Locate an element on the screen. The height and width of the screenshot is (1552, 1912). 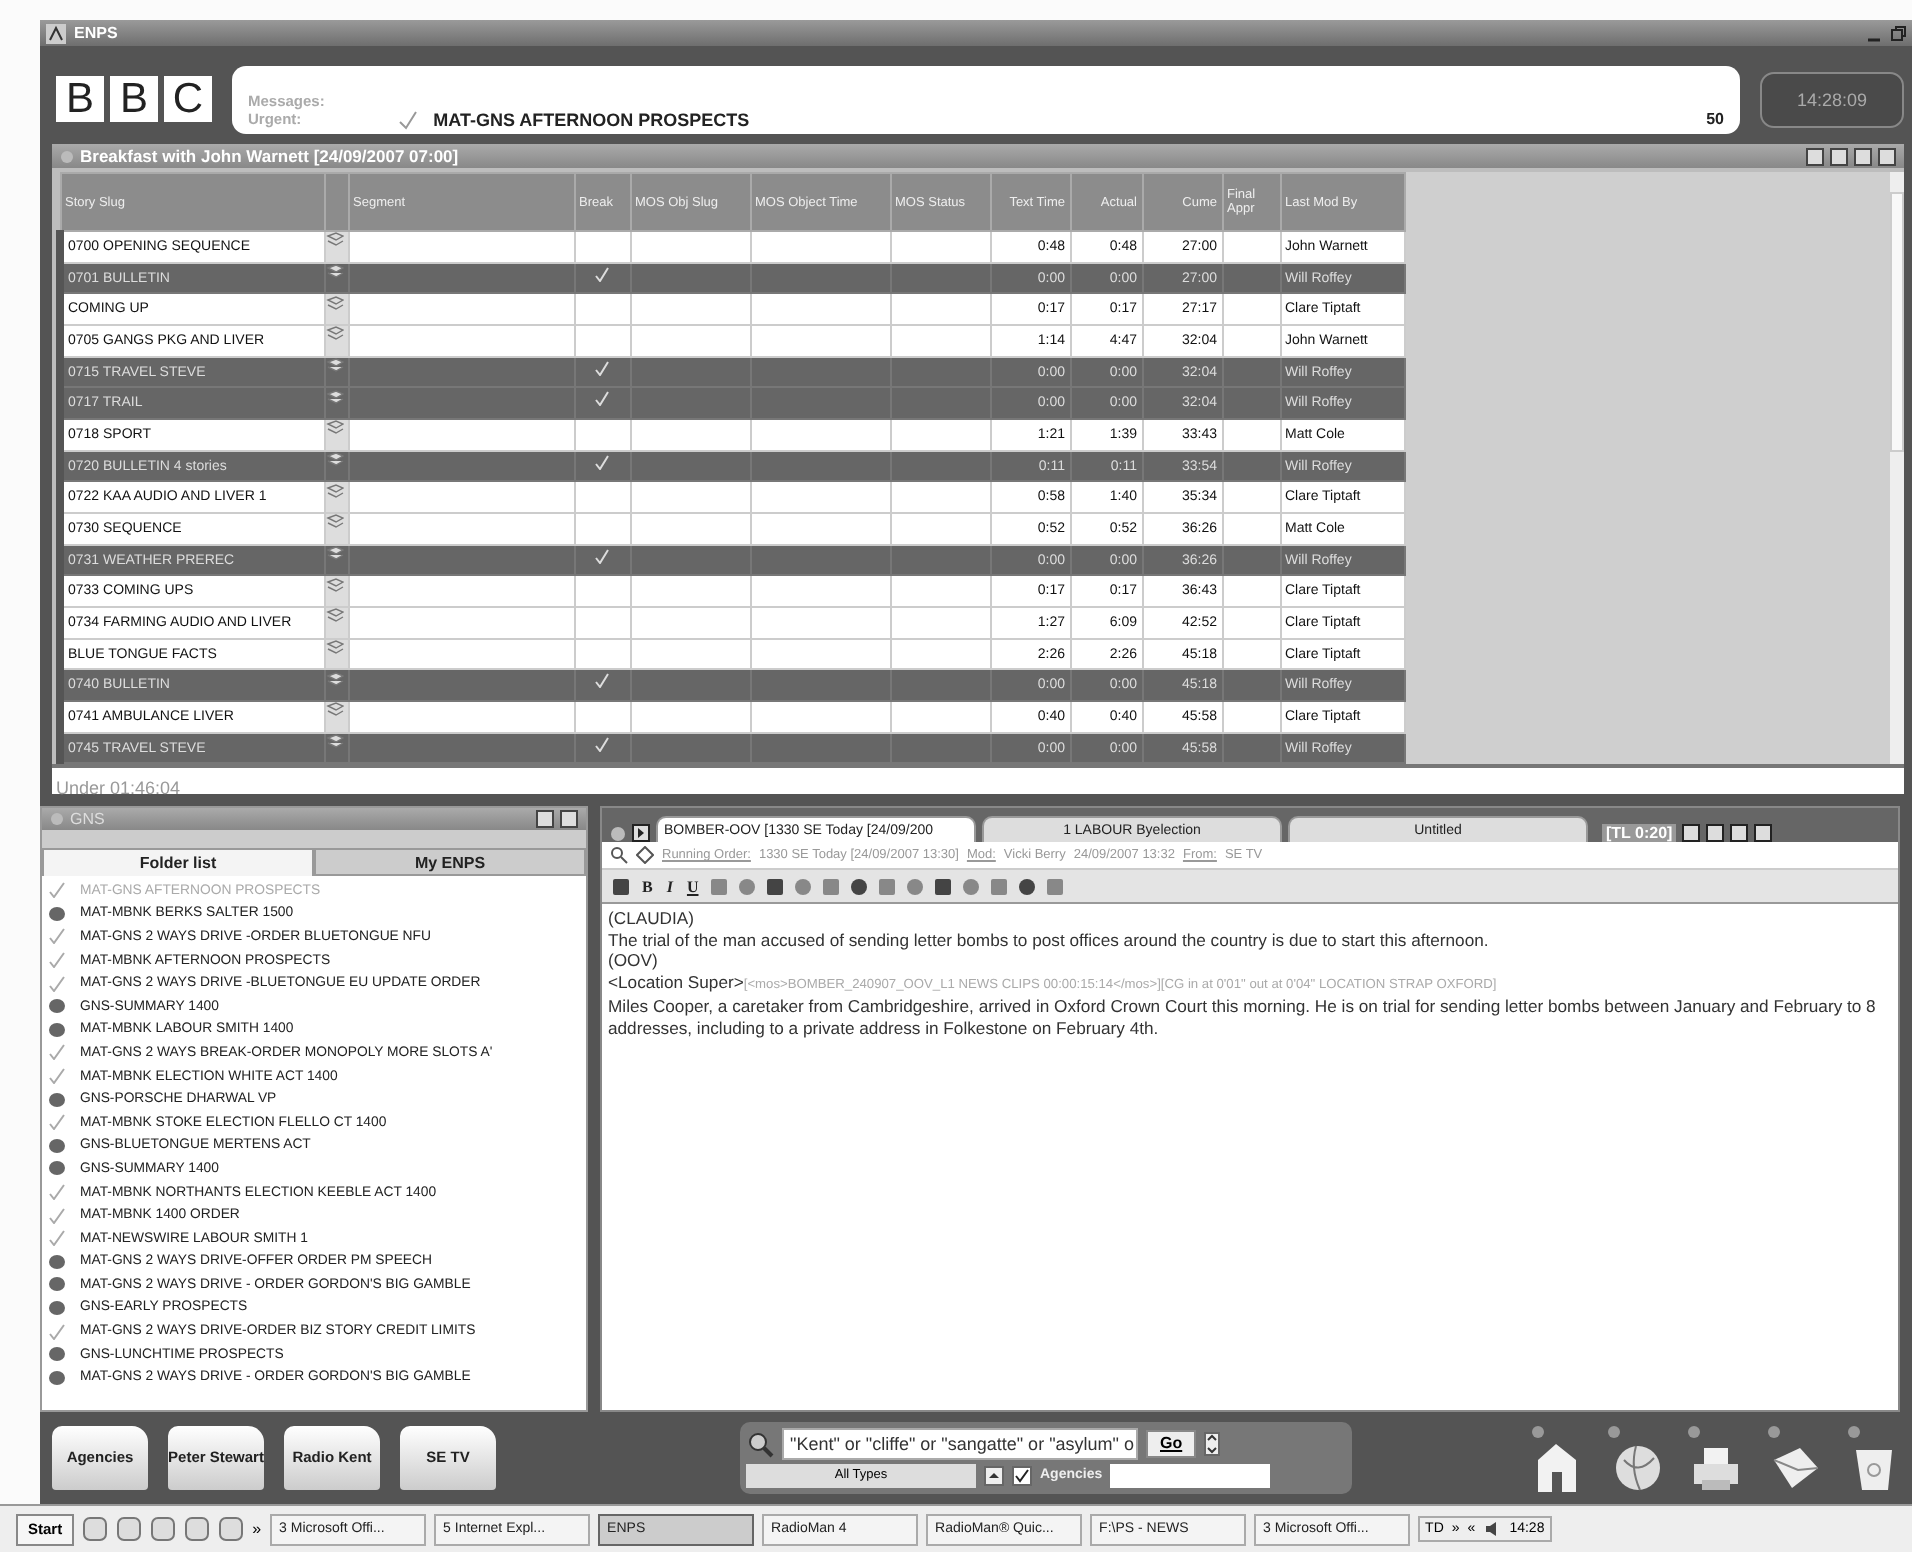
more-chevron: » is located at coordinates (257, 1529).